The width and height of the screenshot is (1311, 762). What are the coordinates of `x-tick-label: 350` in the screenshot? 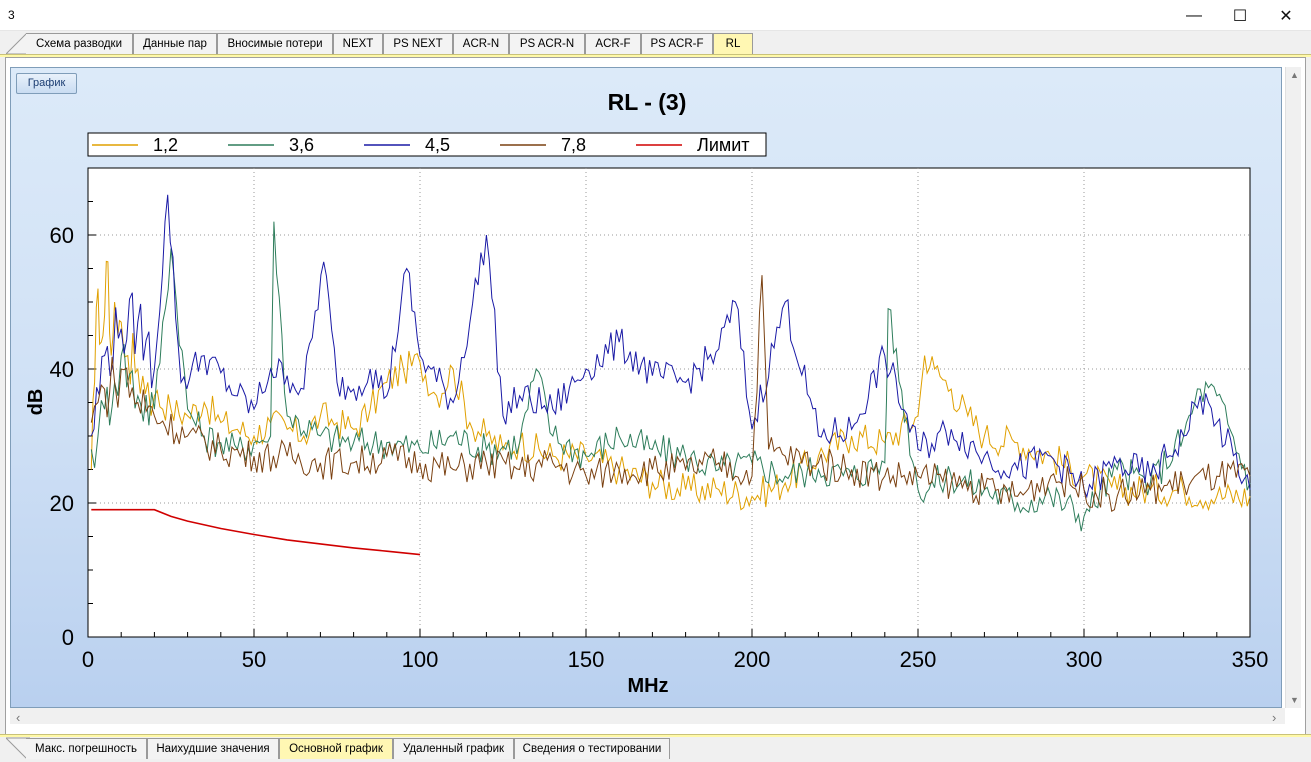 It's located at (1250, 659).